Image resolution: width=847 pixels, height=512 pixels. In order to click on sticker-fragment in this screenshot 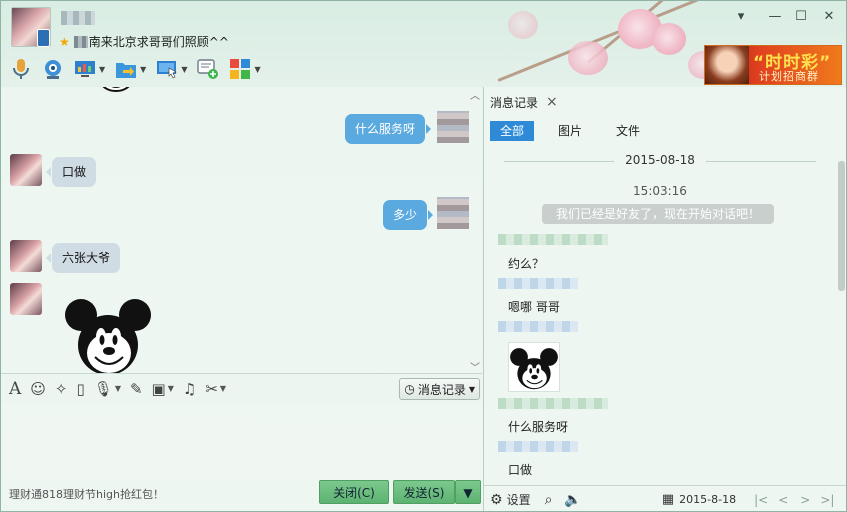, I will do `click(116, 89)`.